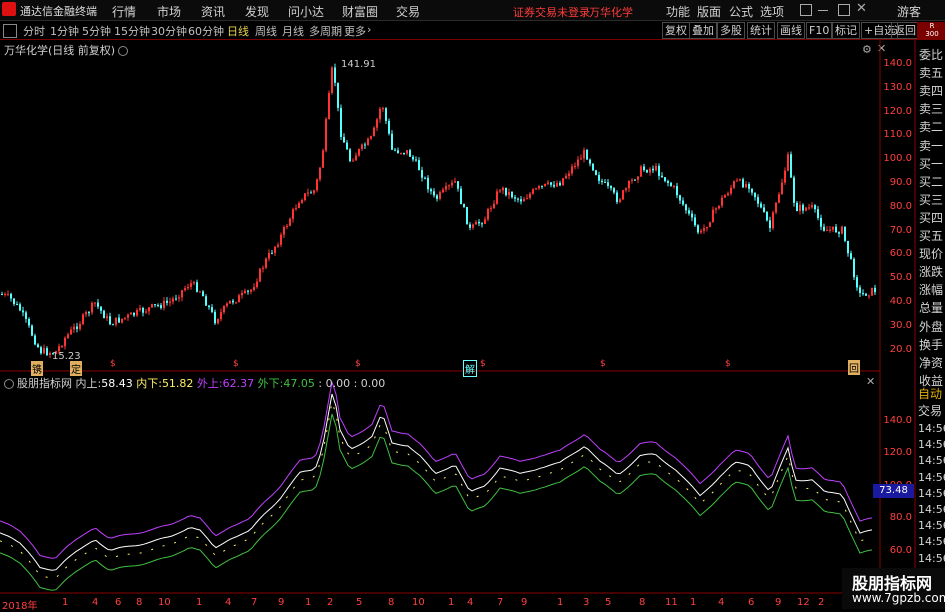 Image resolution: width=945 pixels, height=612 pixels. Describe the element at coordinates (931, 163) in the screenshot. I see `side-label: 买一` at that location.